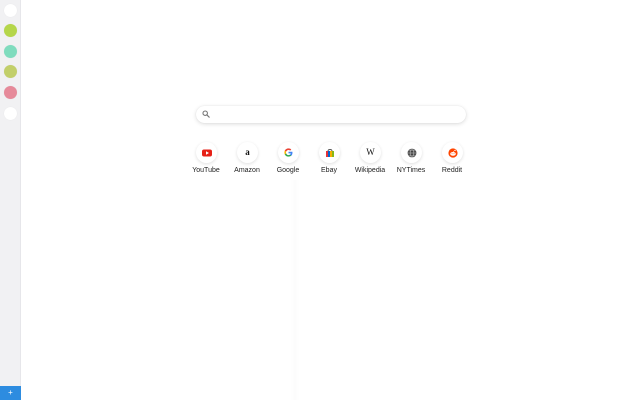 The height and width of the screenshot is (400, 640). I want to click on search-icon, so click(206, 114).